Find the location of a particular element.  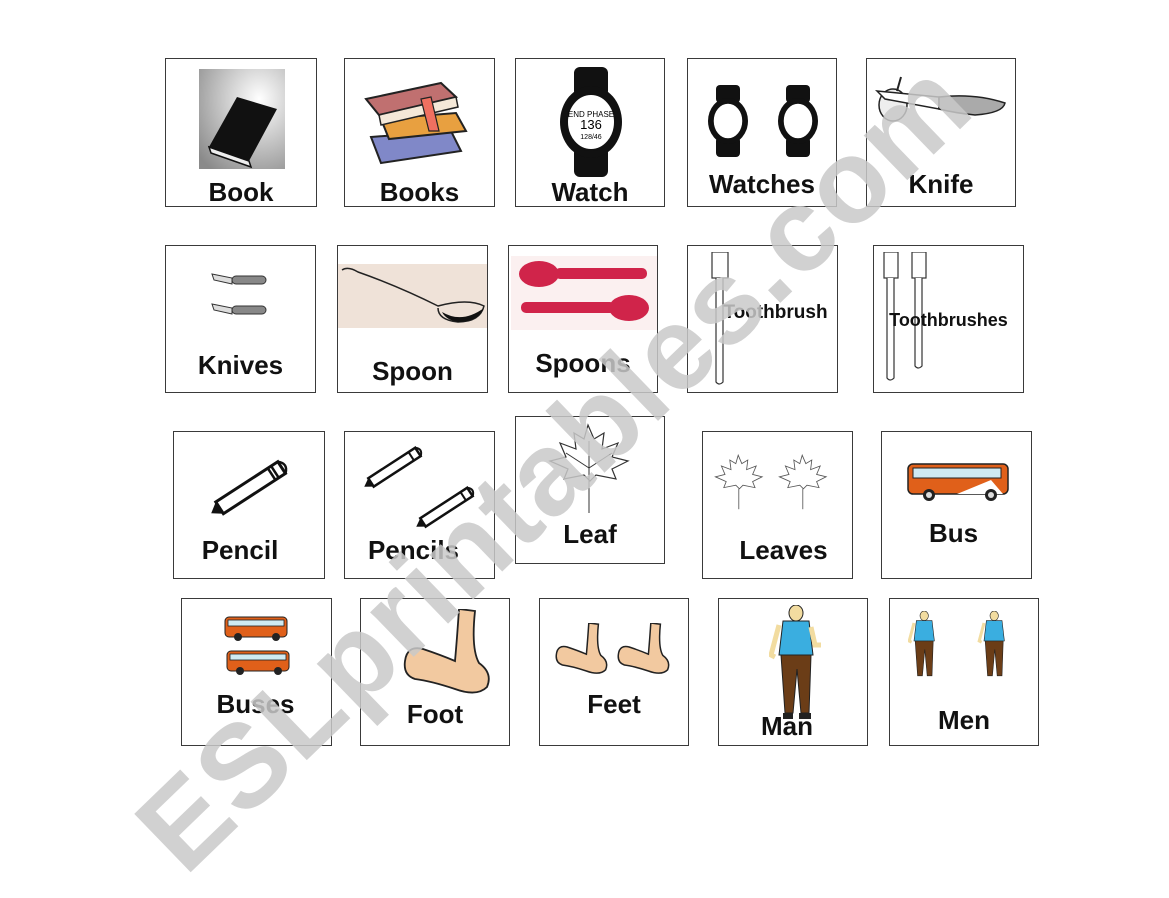

card-spoon: Spoon is located at coordinates (412, 319).